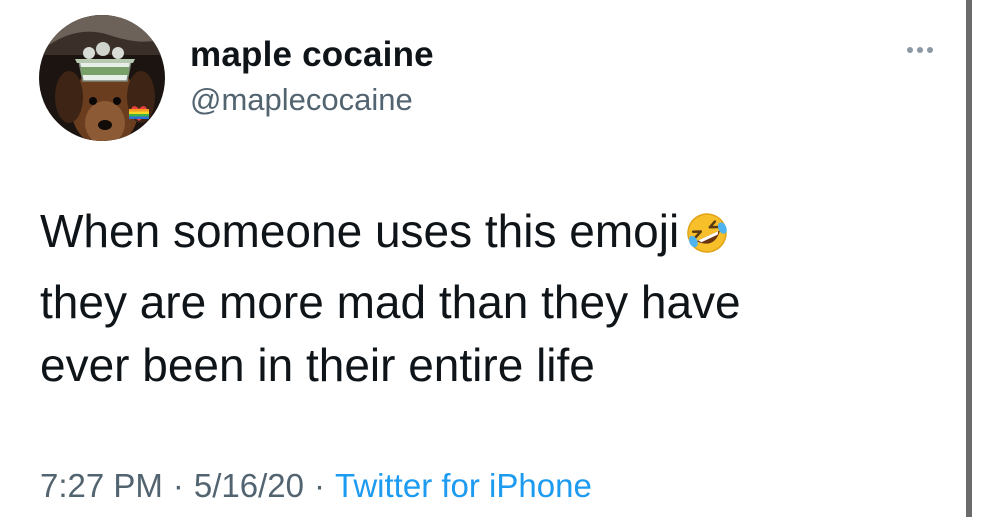 The width and height of the screenshot is (982, 517). I want to click on user-handle: @maplecocaine, so click(301, 100).